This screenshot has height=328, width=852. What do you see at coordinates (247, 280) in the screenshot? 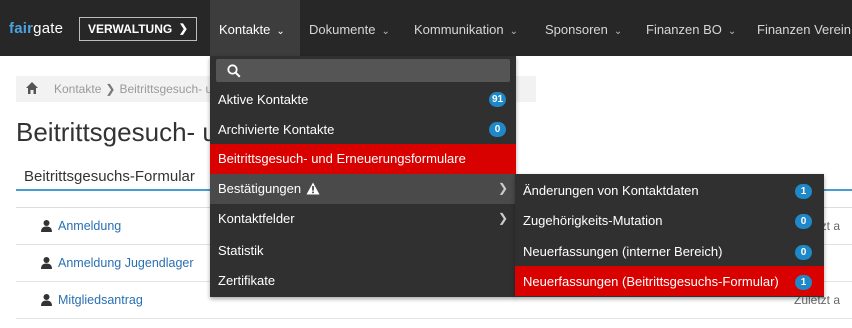
I see `menu-item-label: Zertifikate` at bounding box center [247, 280].